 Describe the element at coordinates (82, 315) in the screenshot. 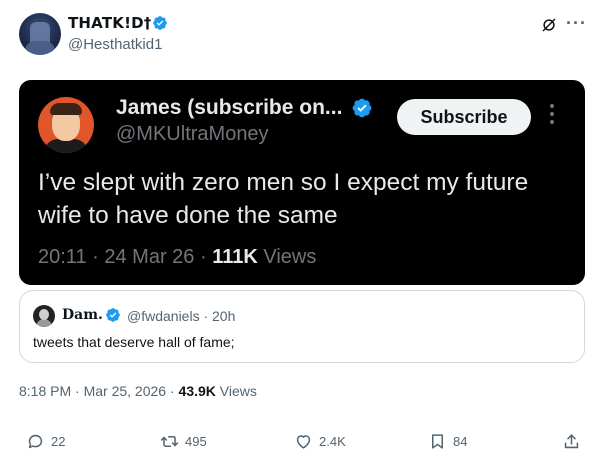

I see `quoted-author-name: Dam.` at that location.